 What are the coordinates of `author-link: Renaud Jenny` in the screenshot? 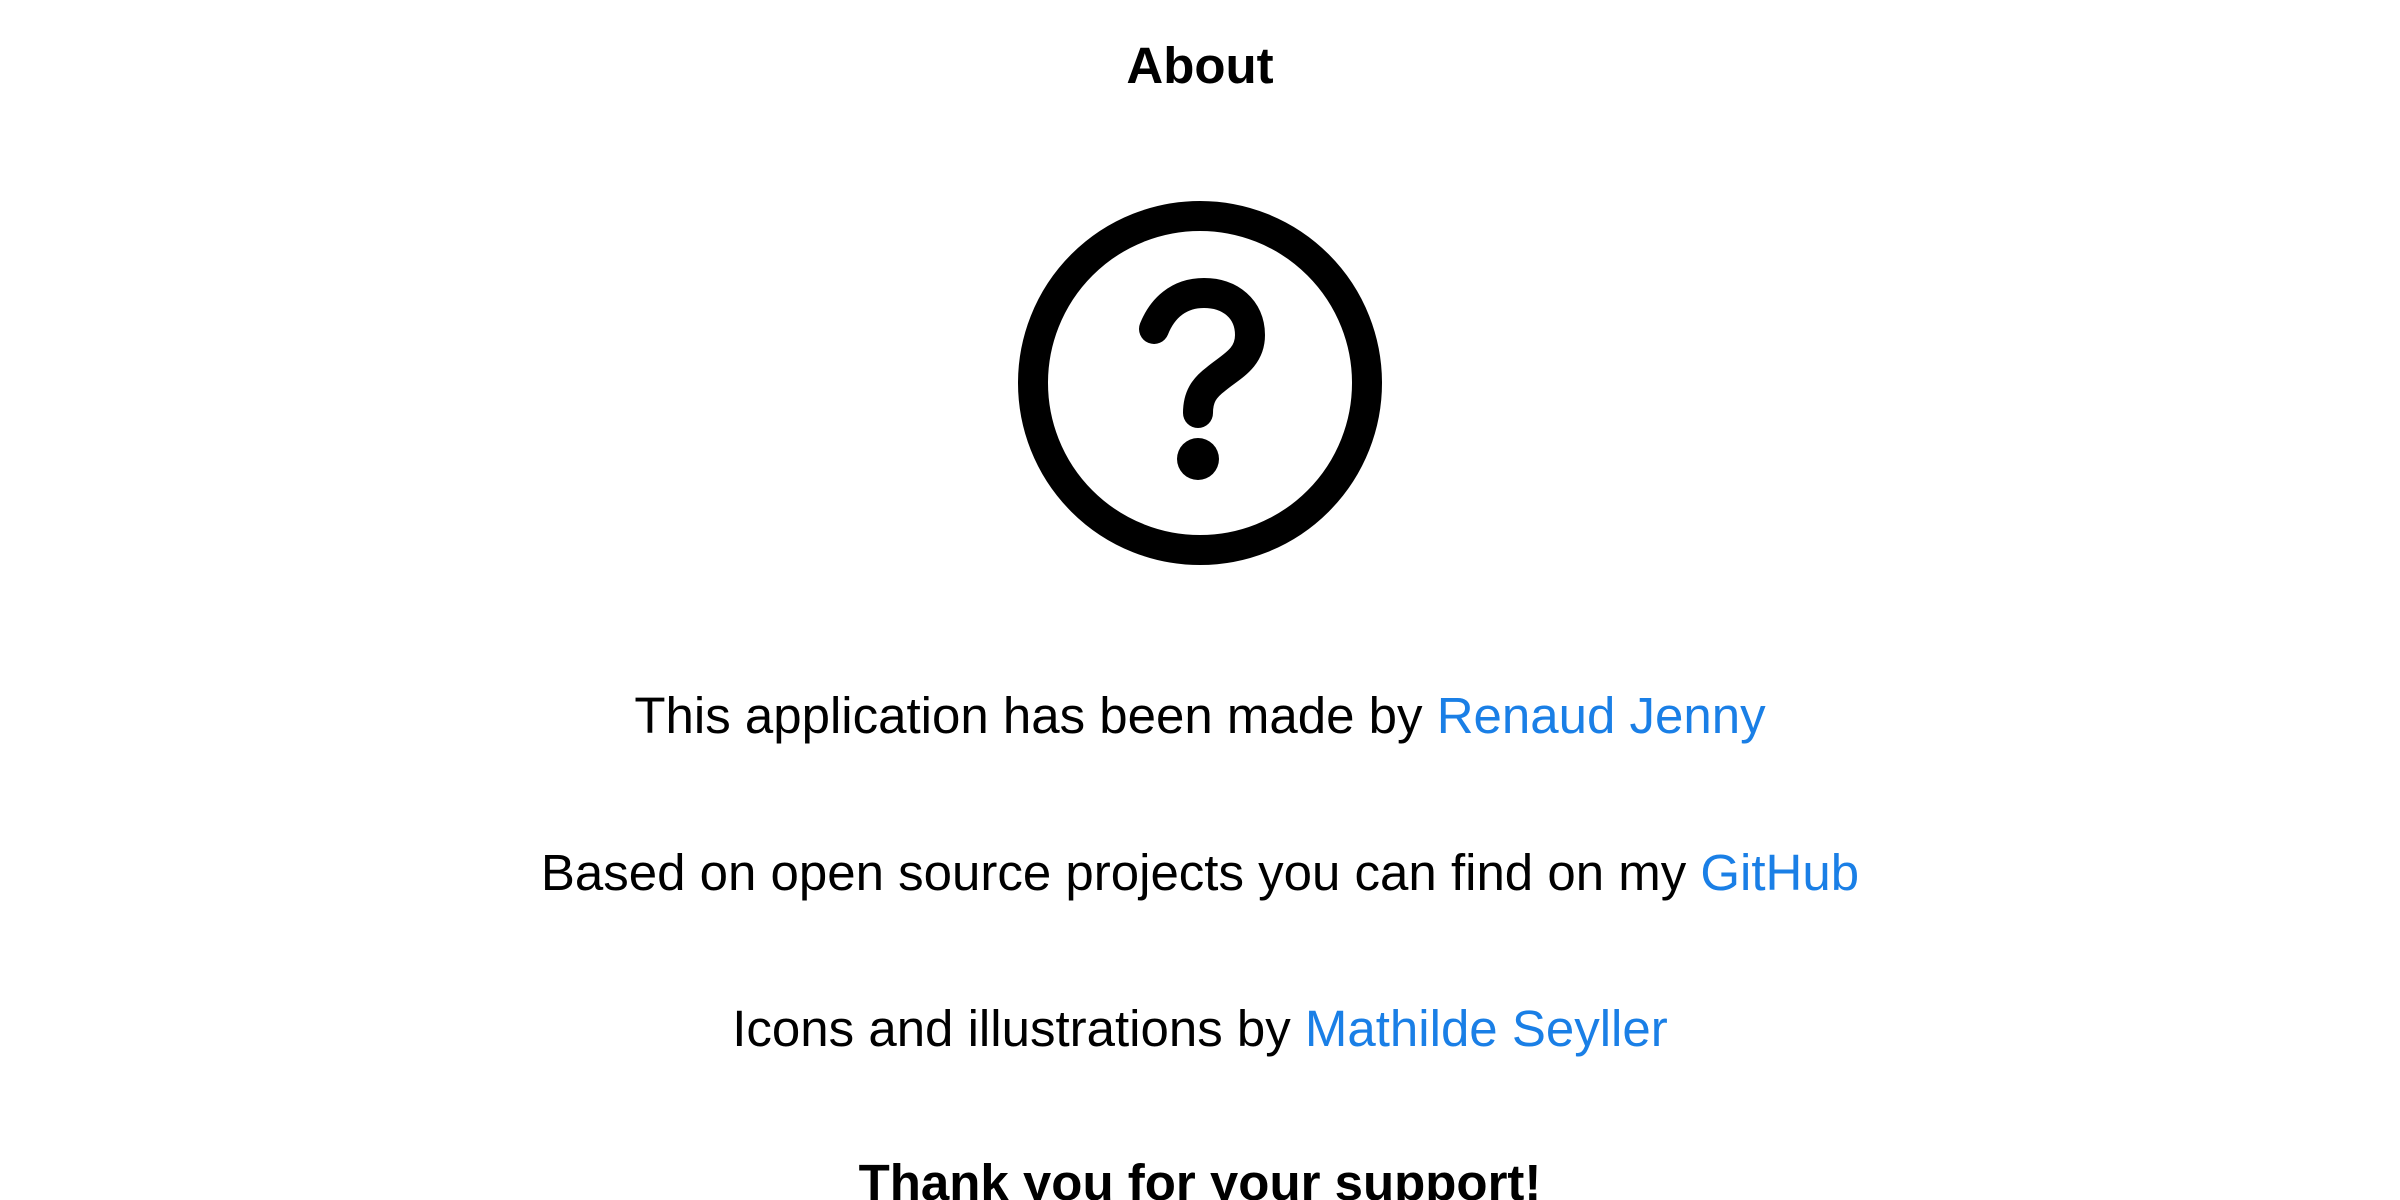 It's located at (1601, 715).